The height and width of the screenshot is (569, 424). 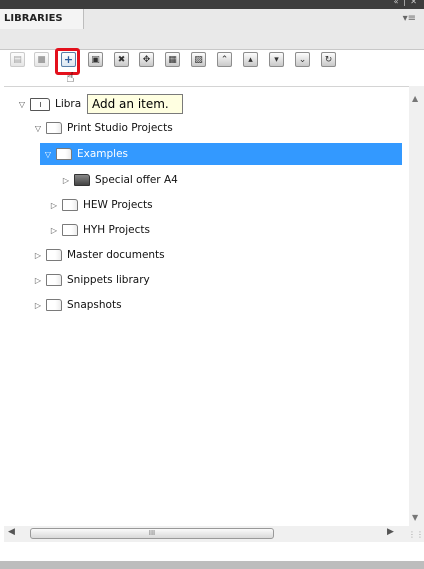 What do you see at coordinates (116, 230) in the screenshot?
I see `tree-item-label: HYH Projects` at bounding box center [116, 230].